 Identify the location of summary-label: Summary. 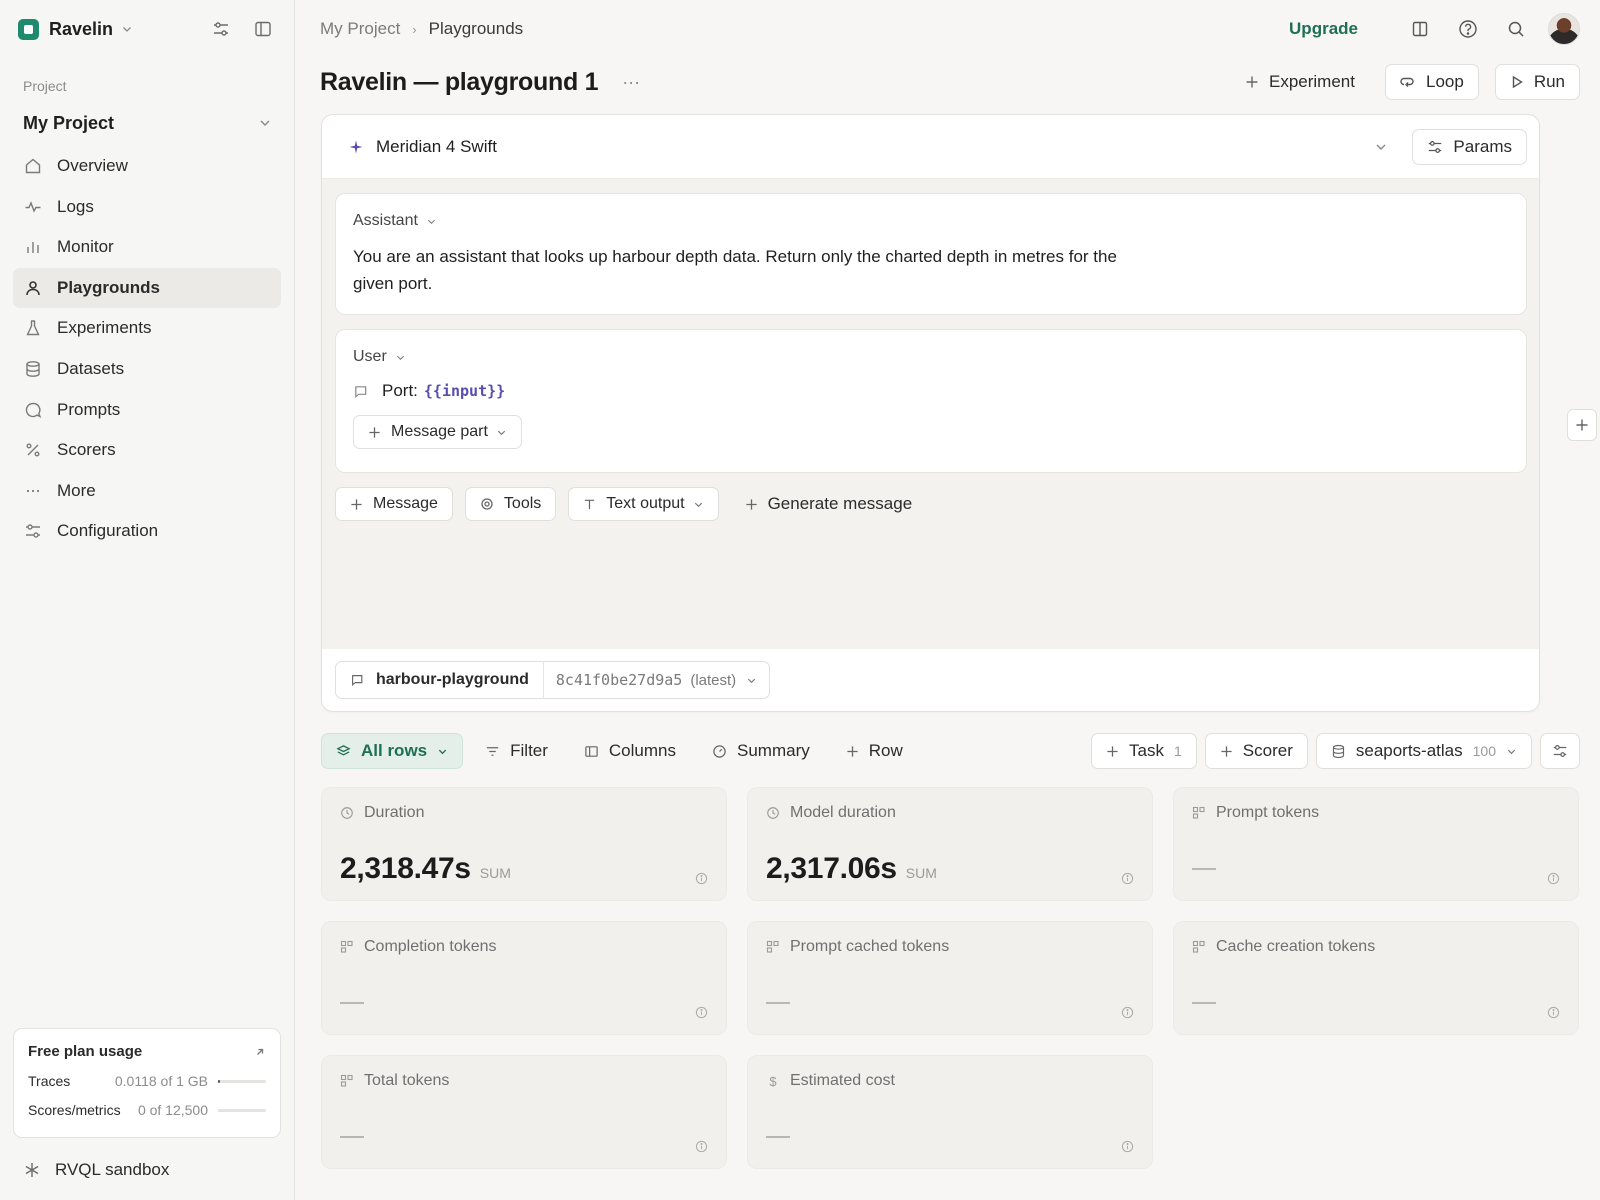
(773, 750).